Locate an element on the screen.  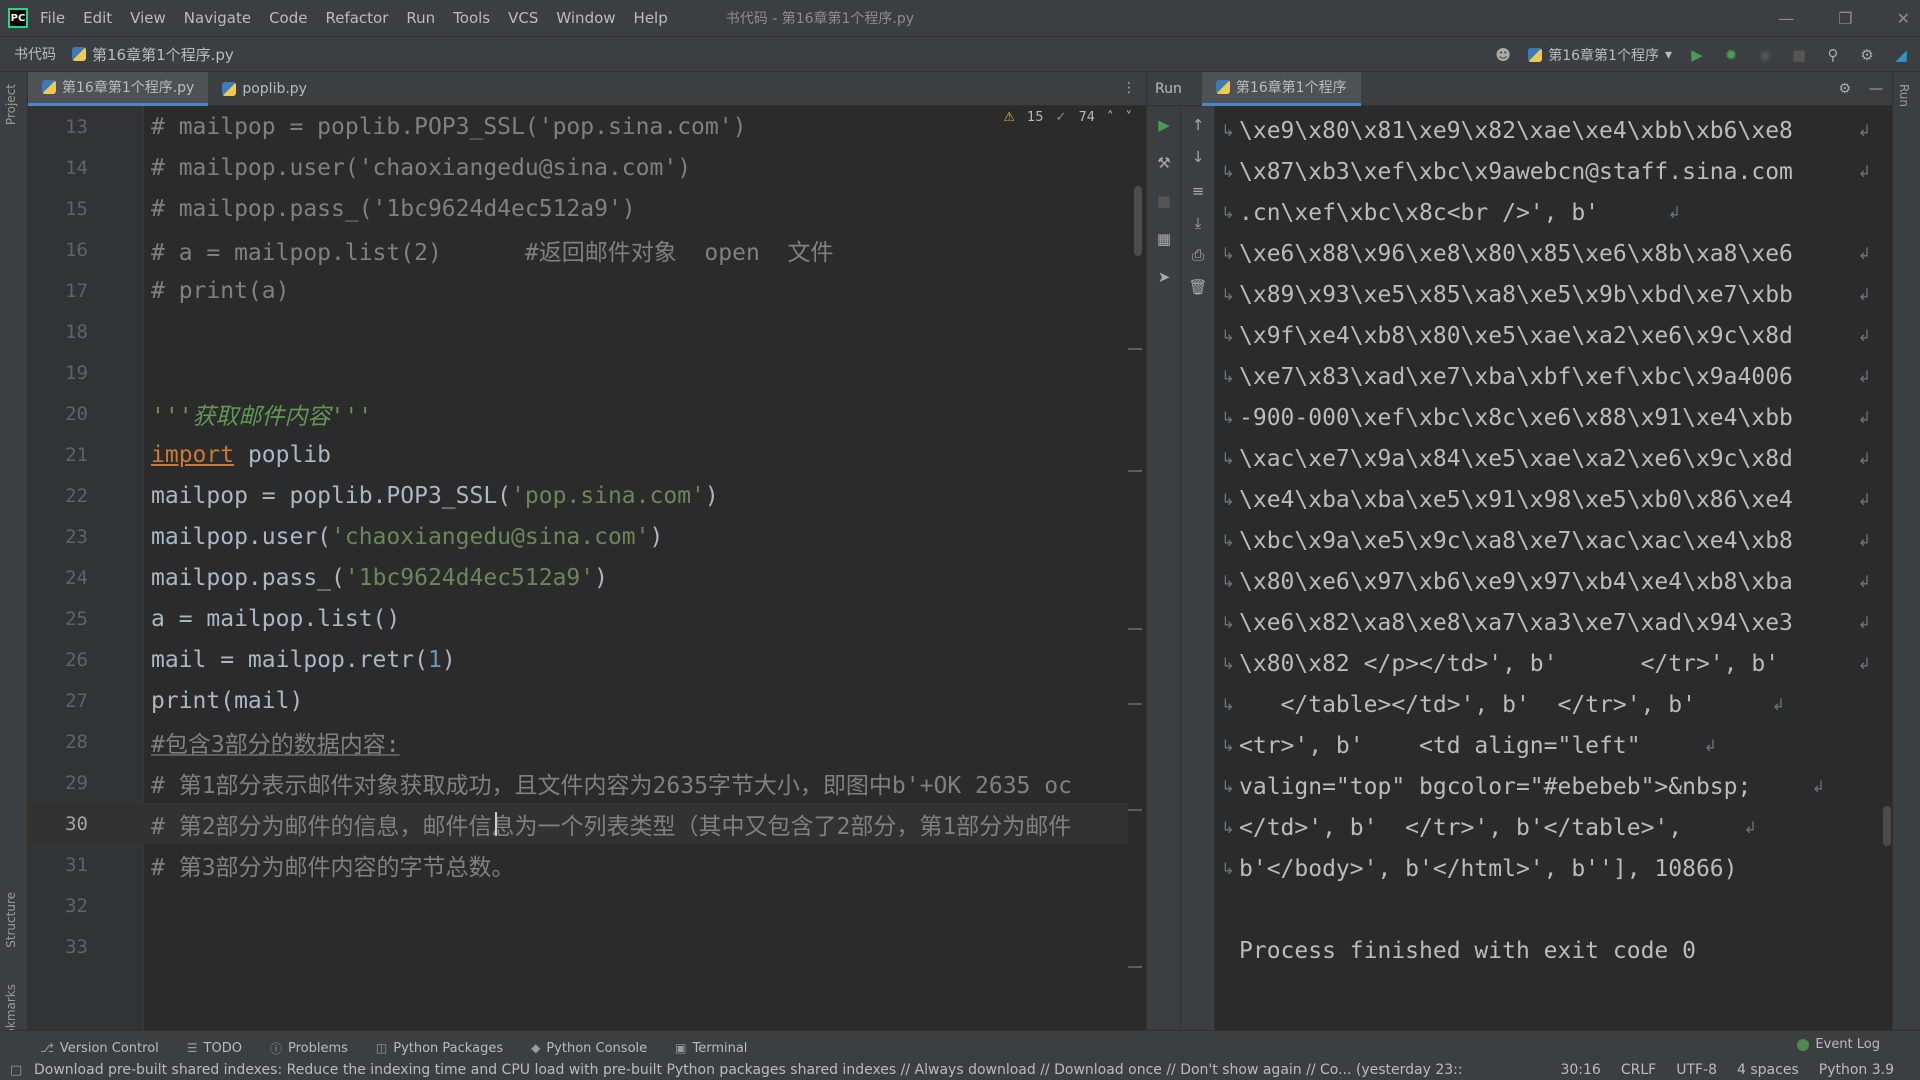
run-toolbar-secondary: ↑ ↓ ≡ ⤓ ⎙ 🗑 is located at coordinates (1198, 568).